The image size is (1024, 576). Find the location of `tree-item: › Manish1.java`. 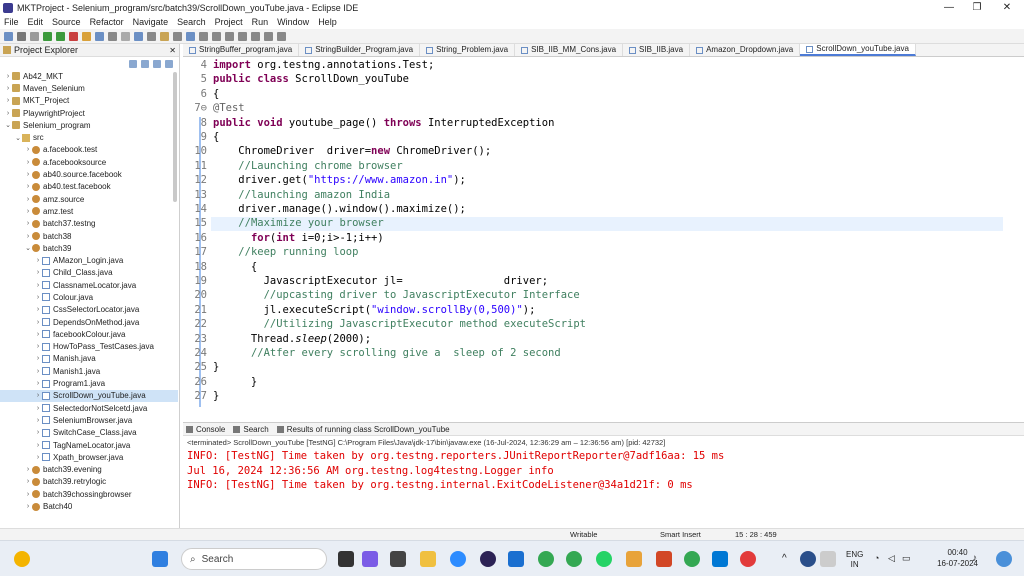

tree-item: › Manish1.java is located at coordinates (89, 371).